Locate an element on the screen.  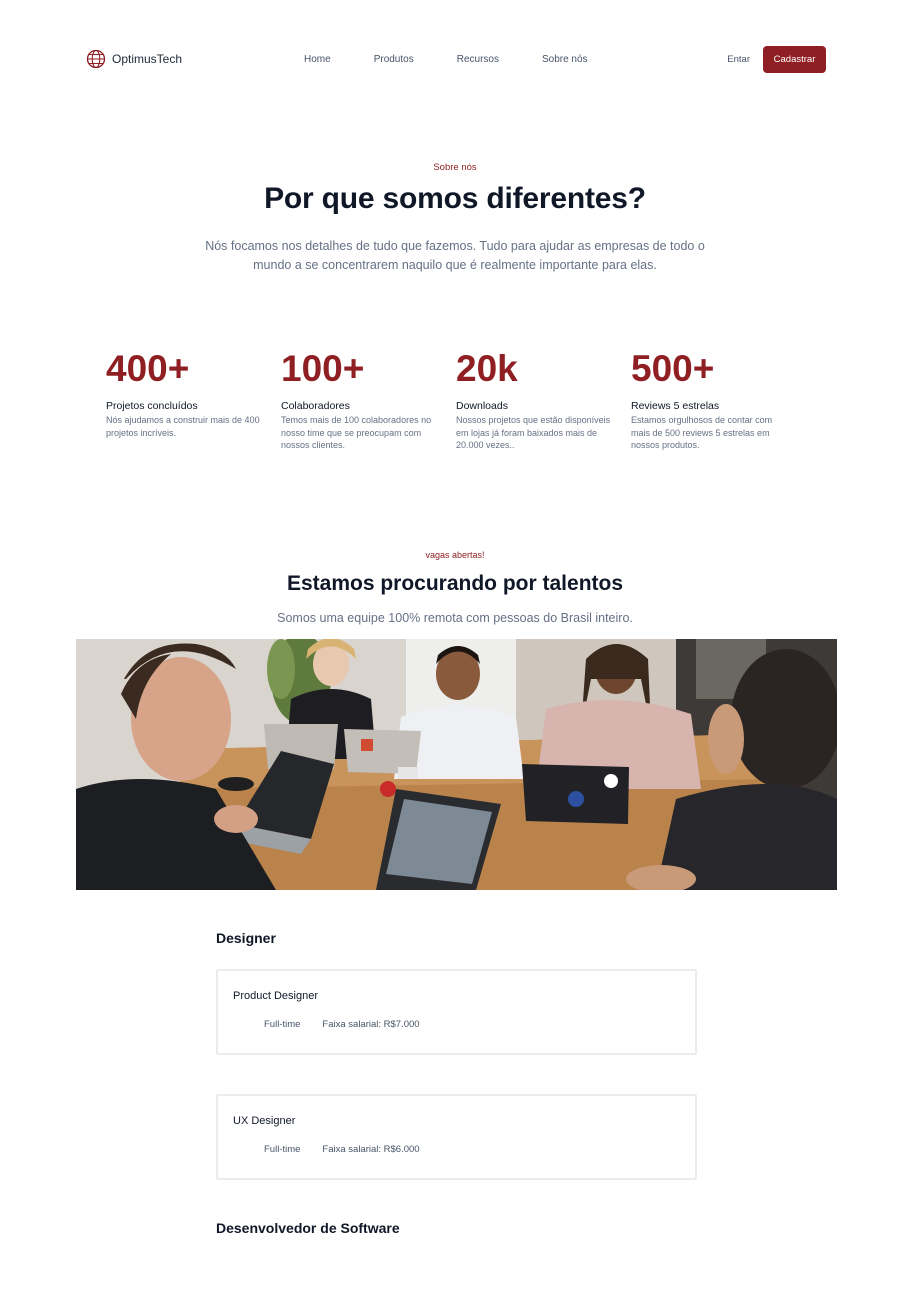
stat-title: Reviews 5 estrelas is located at coordinates (675, 406).